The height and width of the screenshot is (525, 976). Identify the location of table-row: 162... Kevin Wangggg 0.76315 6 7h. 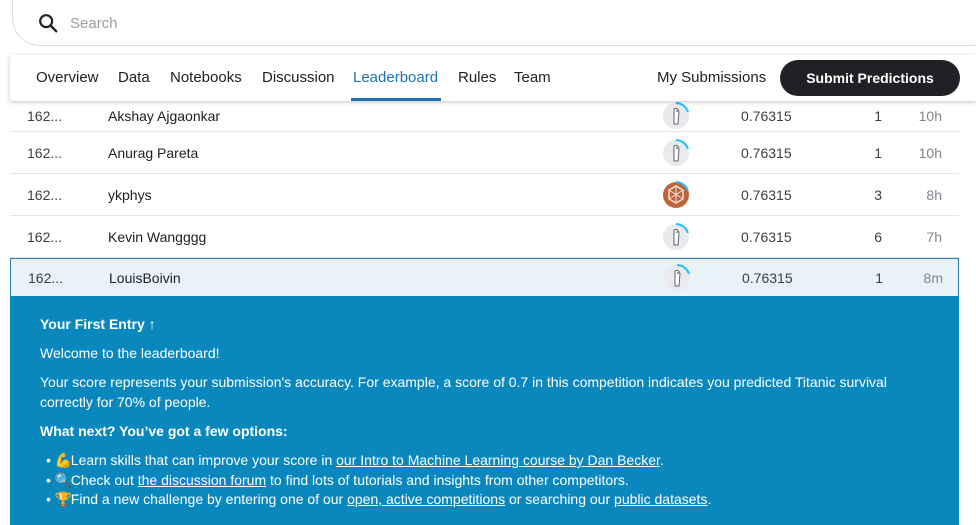
(484, 237).